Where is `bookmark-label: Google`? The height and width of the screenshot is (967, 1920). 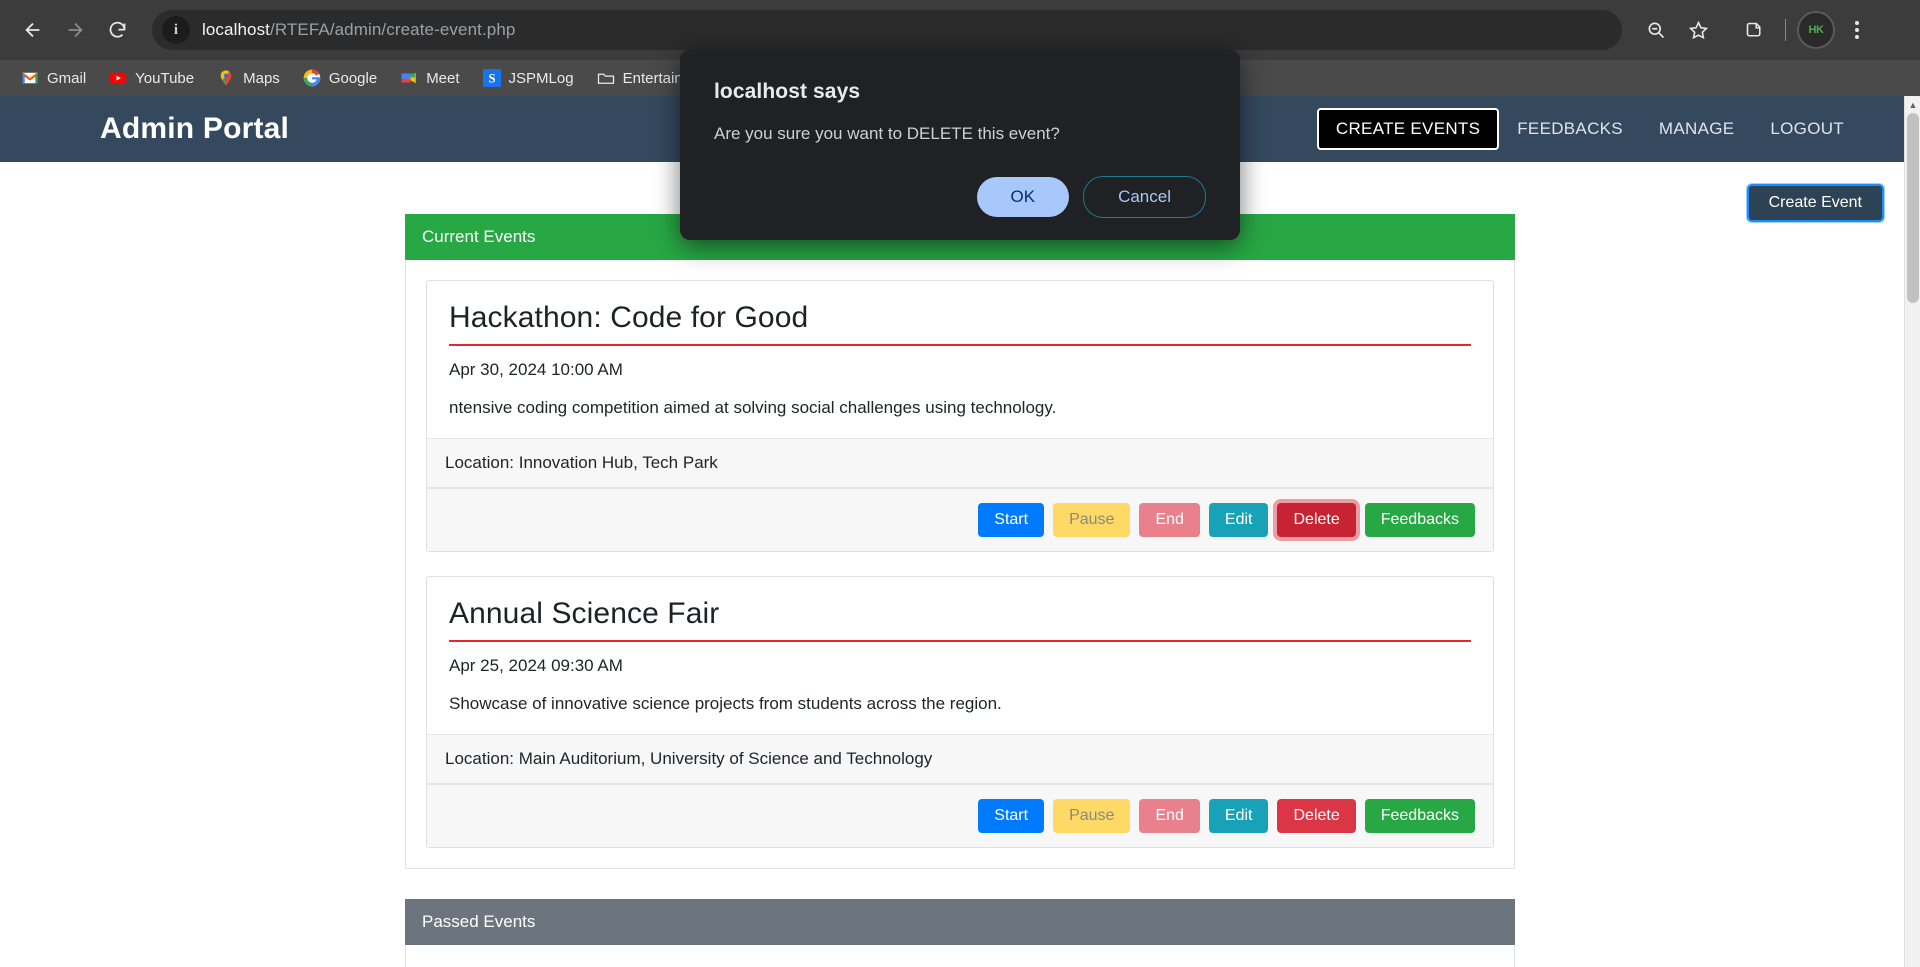 bookmark-label: Google is located at coordinates (353, 78).